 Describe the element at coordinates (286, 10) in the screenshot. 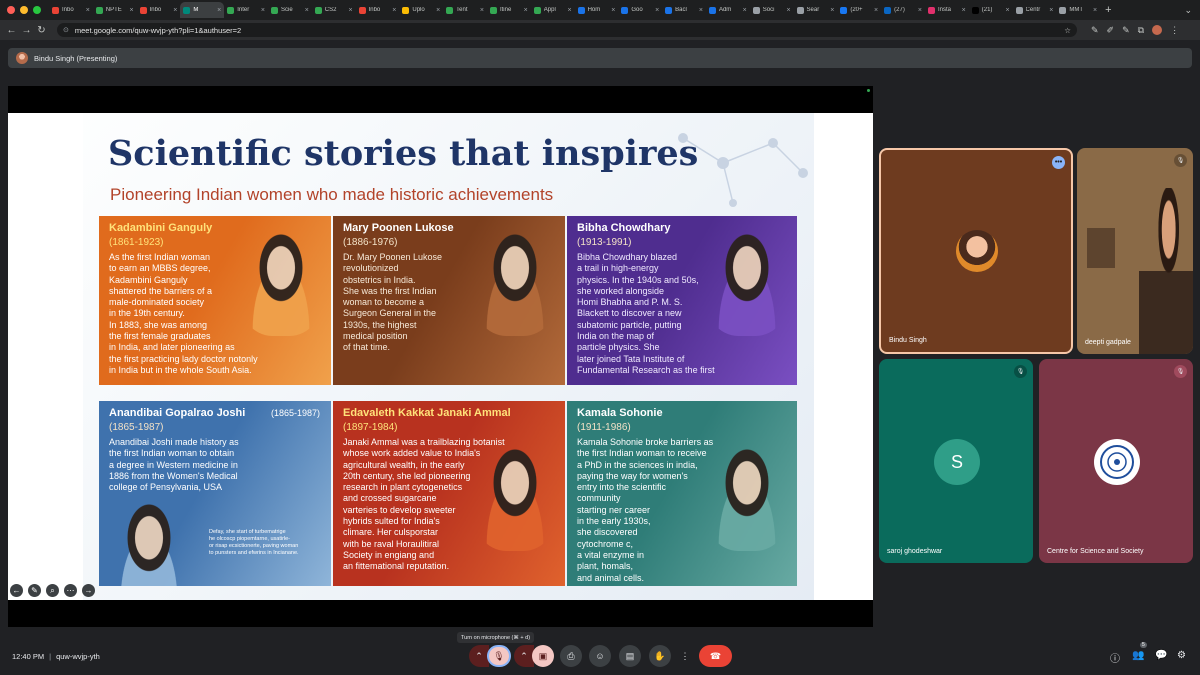

I see `tab-title: Scie` at that location.